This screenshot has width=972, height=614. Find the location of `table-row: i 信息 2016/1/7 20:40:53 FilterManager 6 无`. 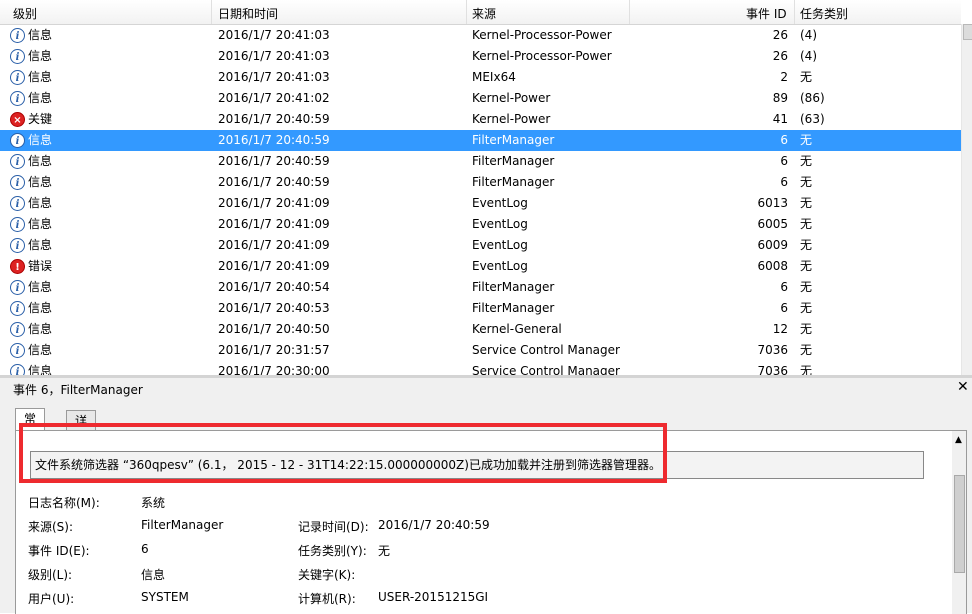

table-row: i 信息 2016/1/7 20:40:53 FilterManager 6 无 is located at coordinates (480, 308).